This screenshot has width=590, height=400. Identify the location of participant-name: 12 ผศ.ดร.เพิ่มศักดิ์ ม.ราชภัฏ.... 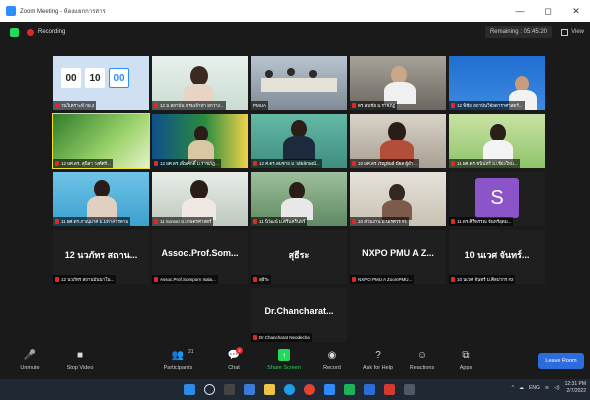
(186, 163).